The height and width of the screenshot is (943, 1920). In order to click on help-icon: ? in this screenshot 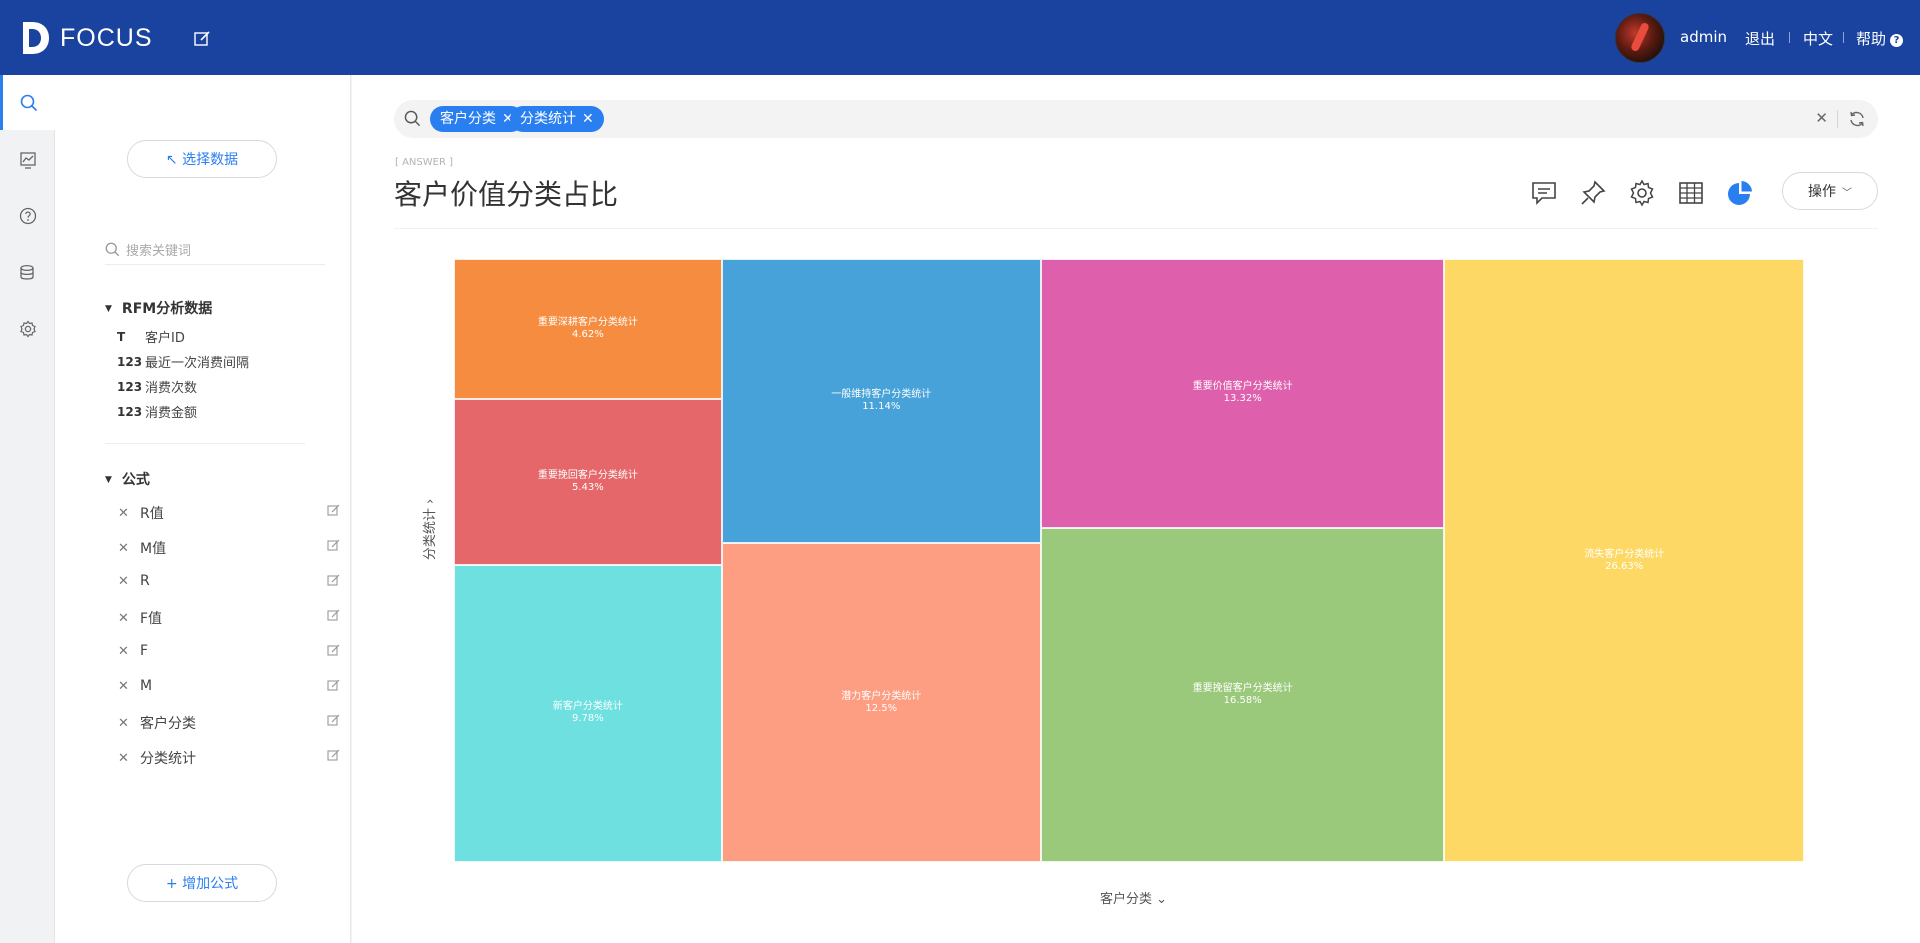, I will do `click(1897, 40)`.